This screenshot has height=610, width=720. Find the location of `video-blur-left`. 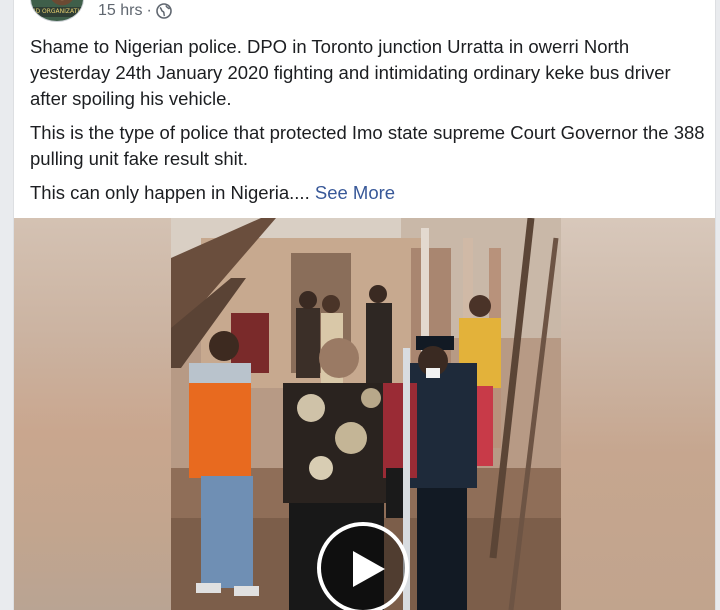

video-blur-left is located at coordinates (92, 414).